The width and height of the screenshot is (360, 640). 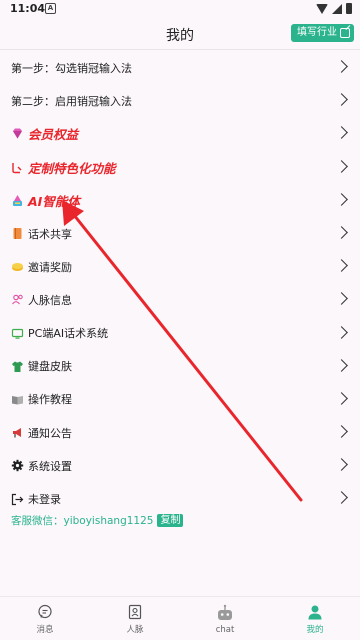 I want to click on menu-item-label: 话术共享, so click(x=50, y=234).